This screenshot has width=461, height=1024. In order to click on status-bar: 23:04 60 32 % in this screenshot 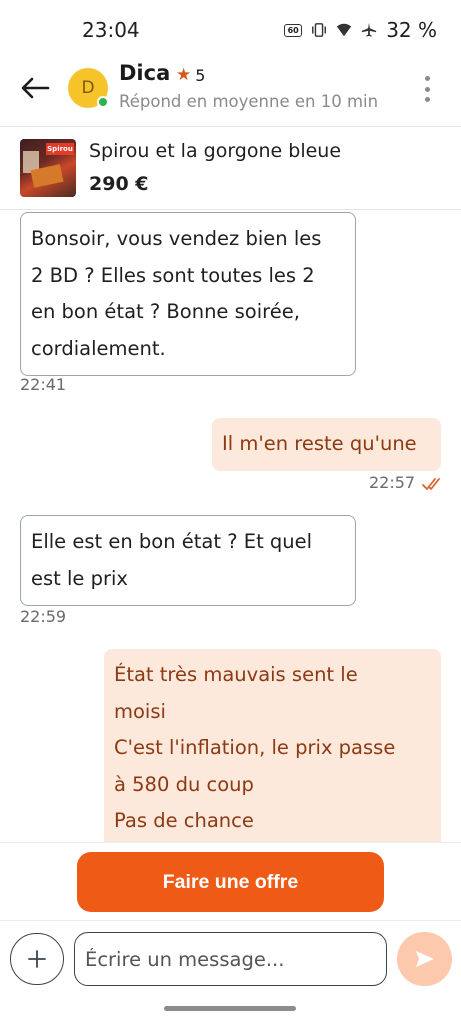, I will do `click(230, 30)`.